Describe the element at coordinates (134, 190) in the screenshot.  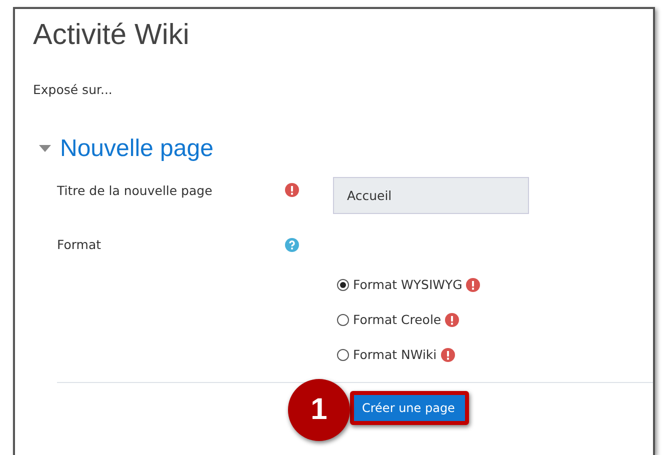
I see `field-label: Titre de la nouvelle page` at that location.